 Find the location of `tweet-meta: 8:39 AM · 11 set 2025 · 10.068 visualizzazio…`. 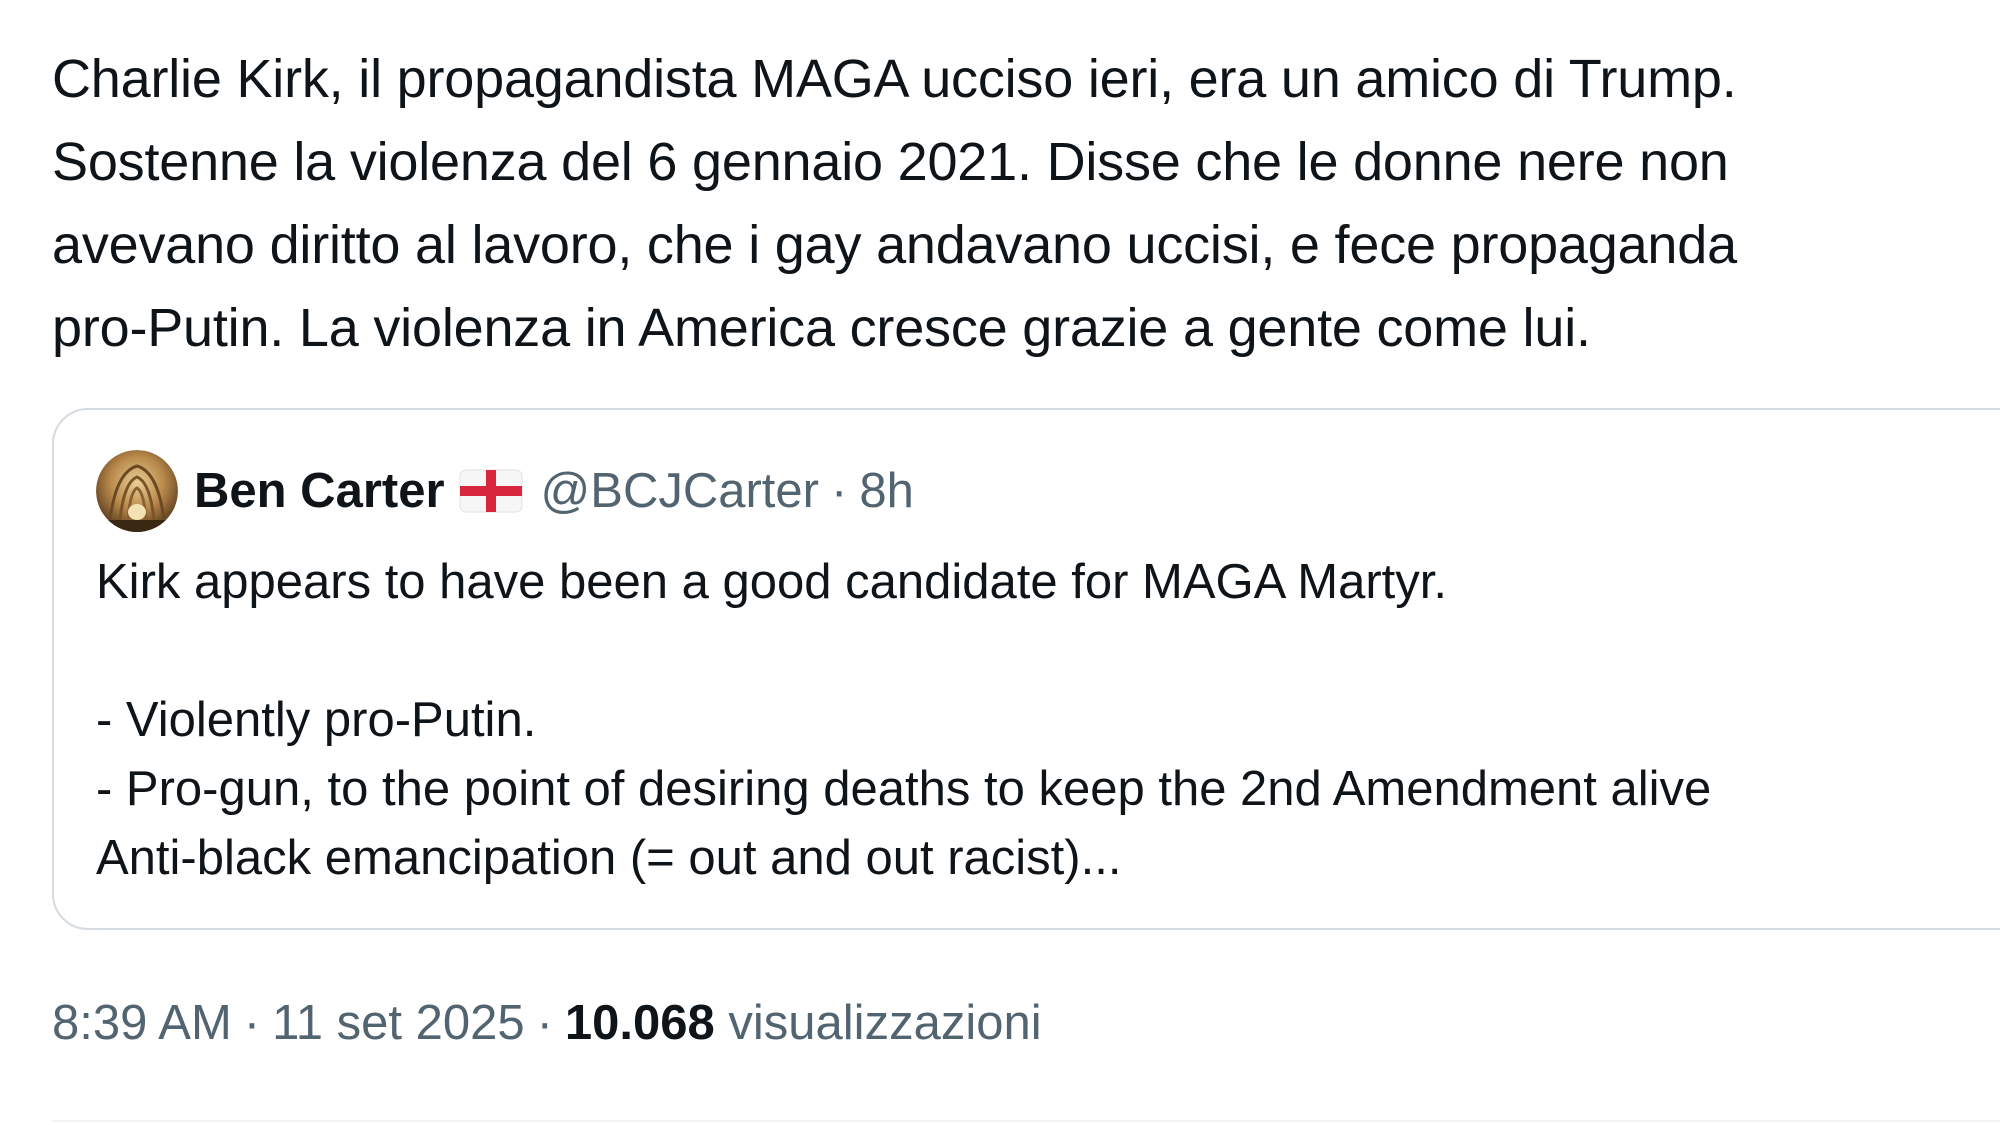

tweet-meta: 8:39 AM · 11 set 2025 · 10.068 visualizzazio… is located at coordinates (547, 1023).